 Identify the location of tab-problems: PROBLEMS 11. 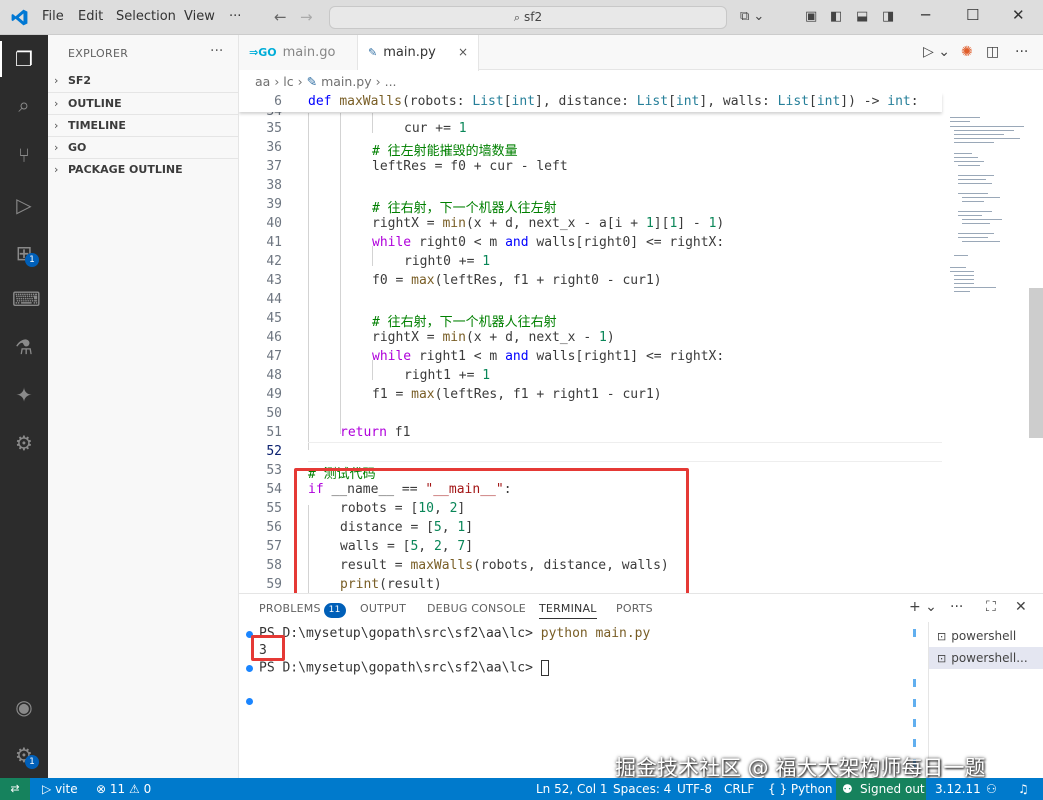
(302, 610).